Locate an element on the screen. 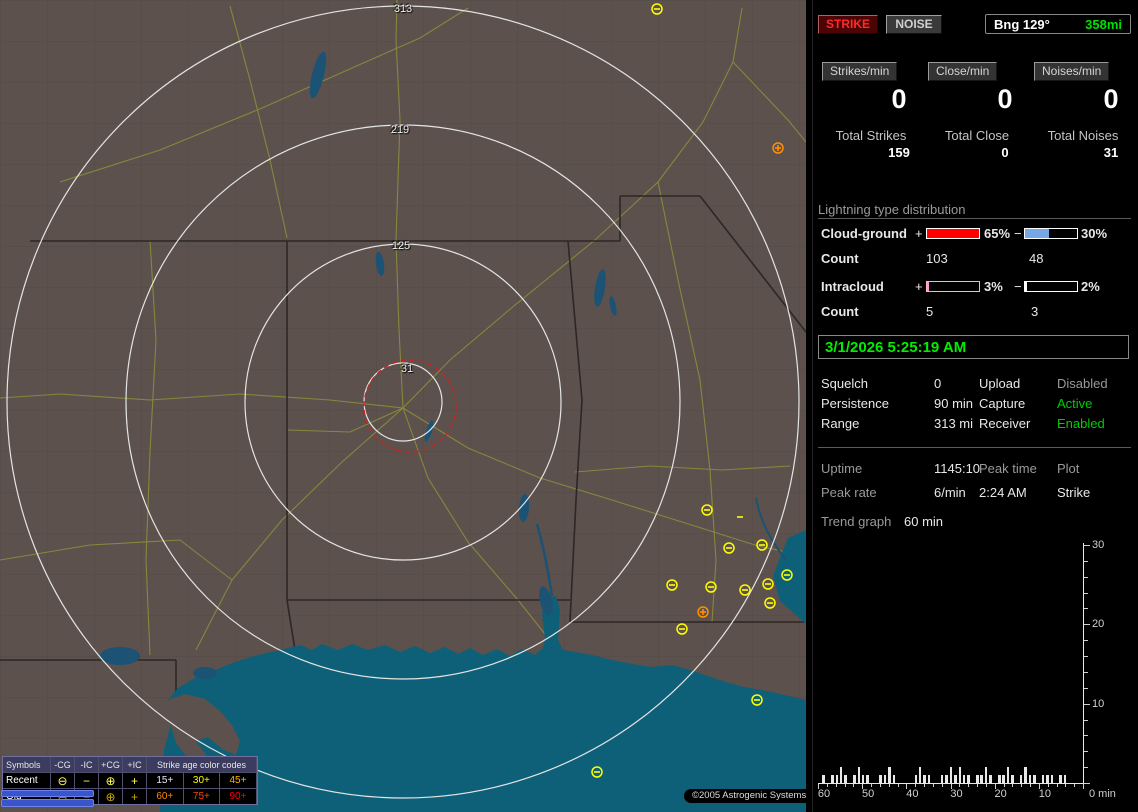 The image size is (1138, 812). neg-ic-symbol: − is located at coordinates (87, 780).